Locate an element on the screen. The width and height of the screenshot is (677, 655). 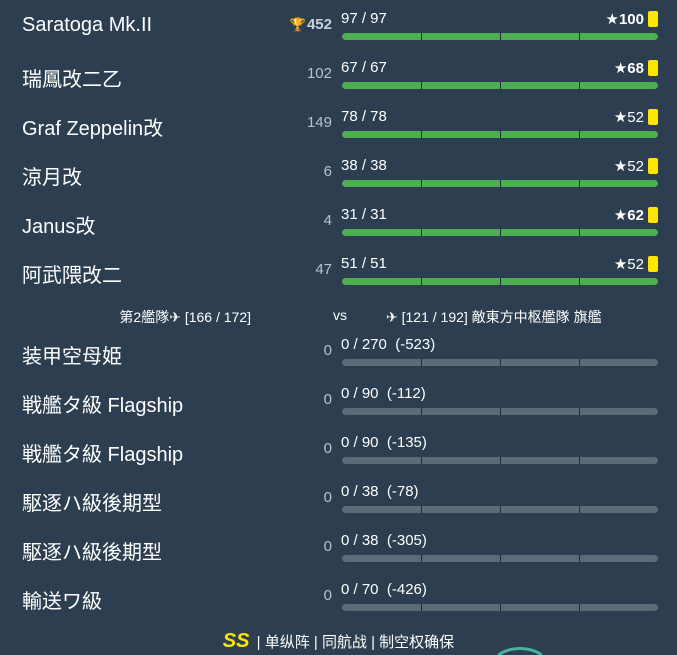
ship-hp: 0 / 270 (-523) is located at coordinates (388, 344).